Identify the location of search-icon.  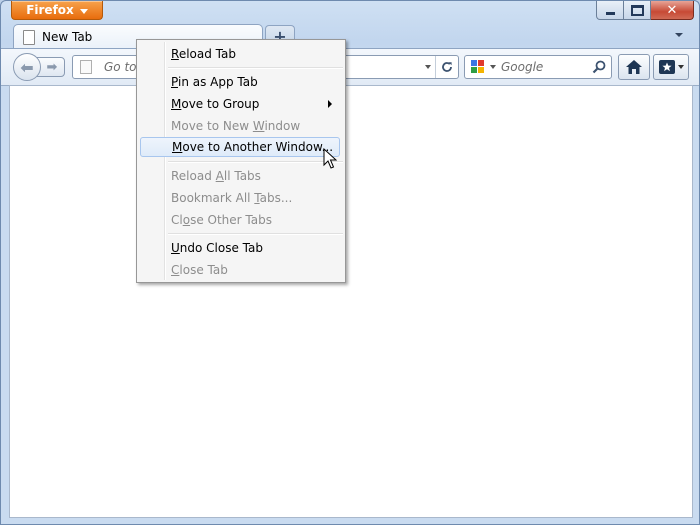
(599, 67).